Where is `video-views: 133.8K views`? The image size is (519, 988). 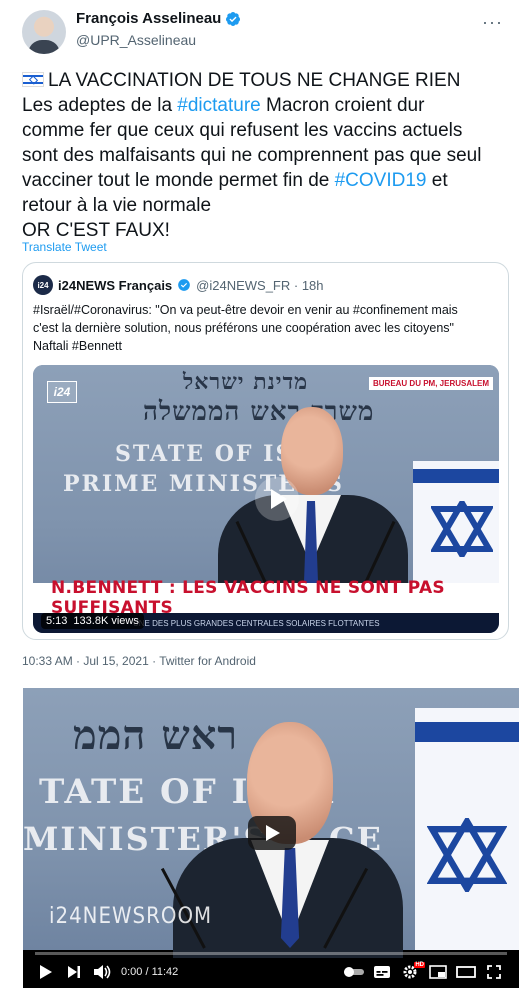
video-views: 133.8K views is located at coordinates (106, 621).